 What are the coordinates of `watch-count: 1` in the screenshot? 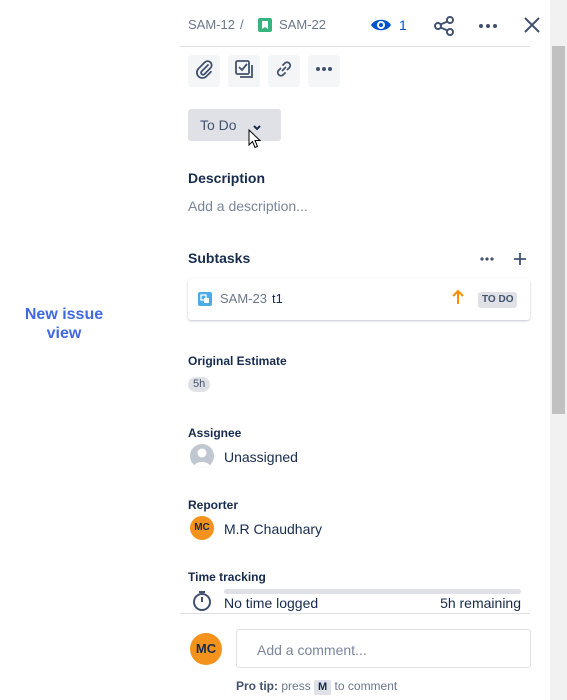 It's located at (403, 25).